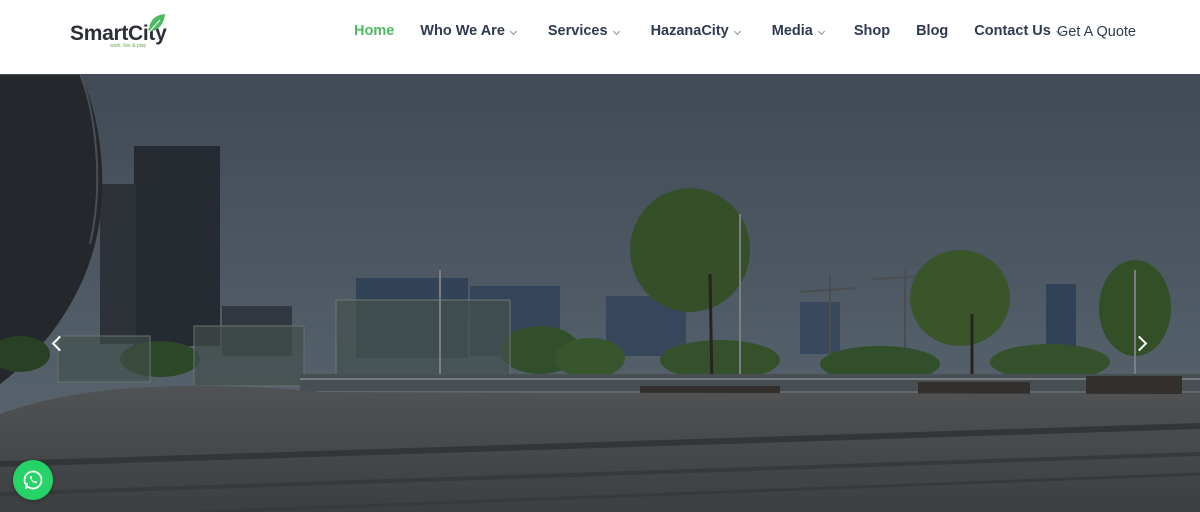 This screenshot has height=512, width=1200. I want to click on nav-item-home: Home, so click(374, 31).